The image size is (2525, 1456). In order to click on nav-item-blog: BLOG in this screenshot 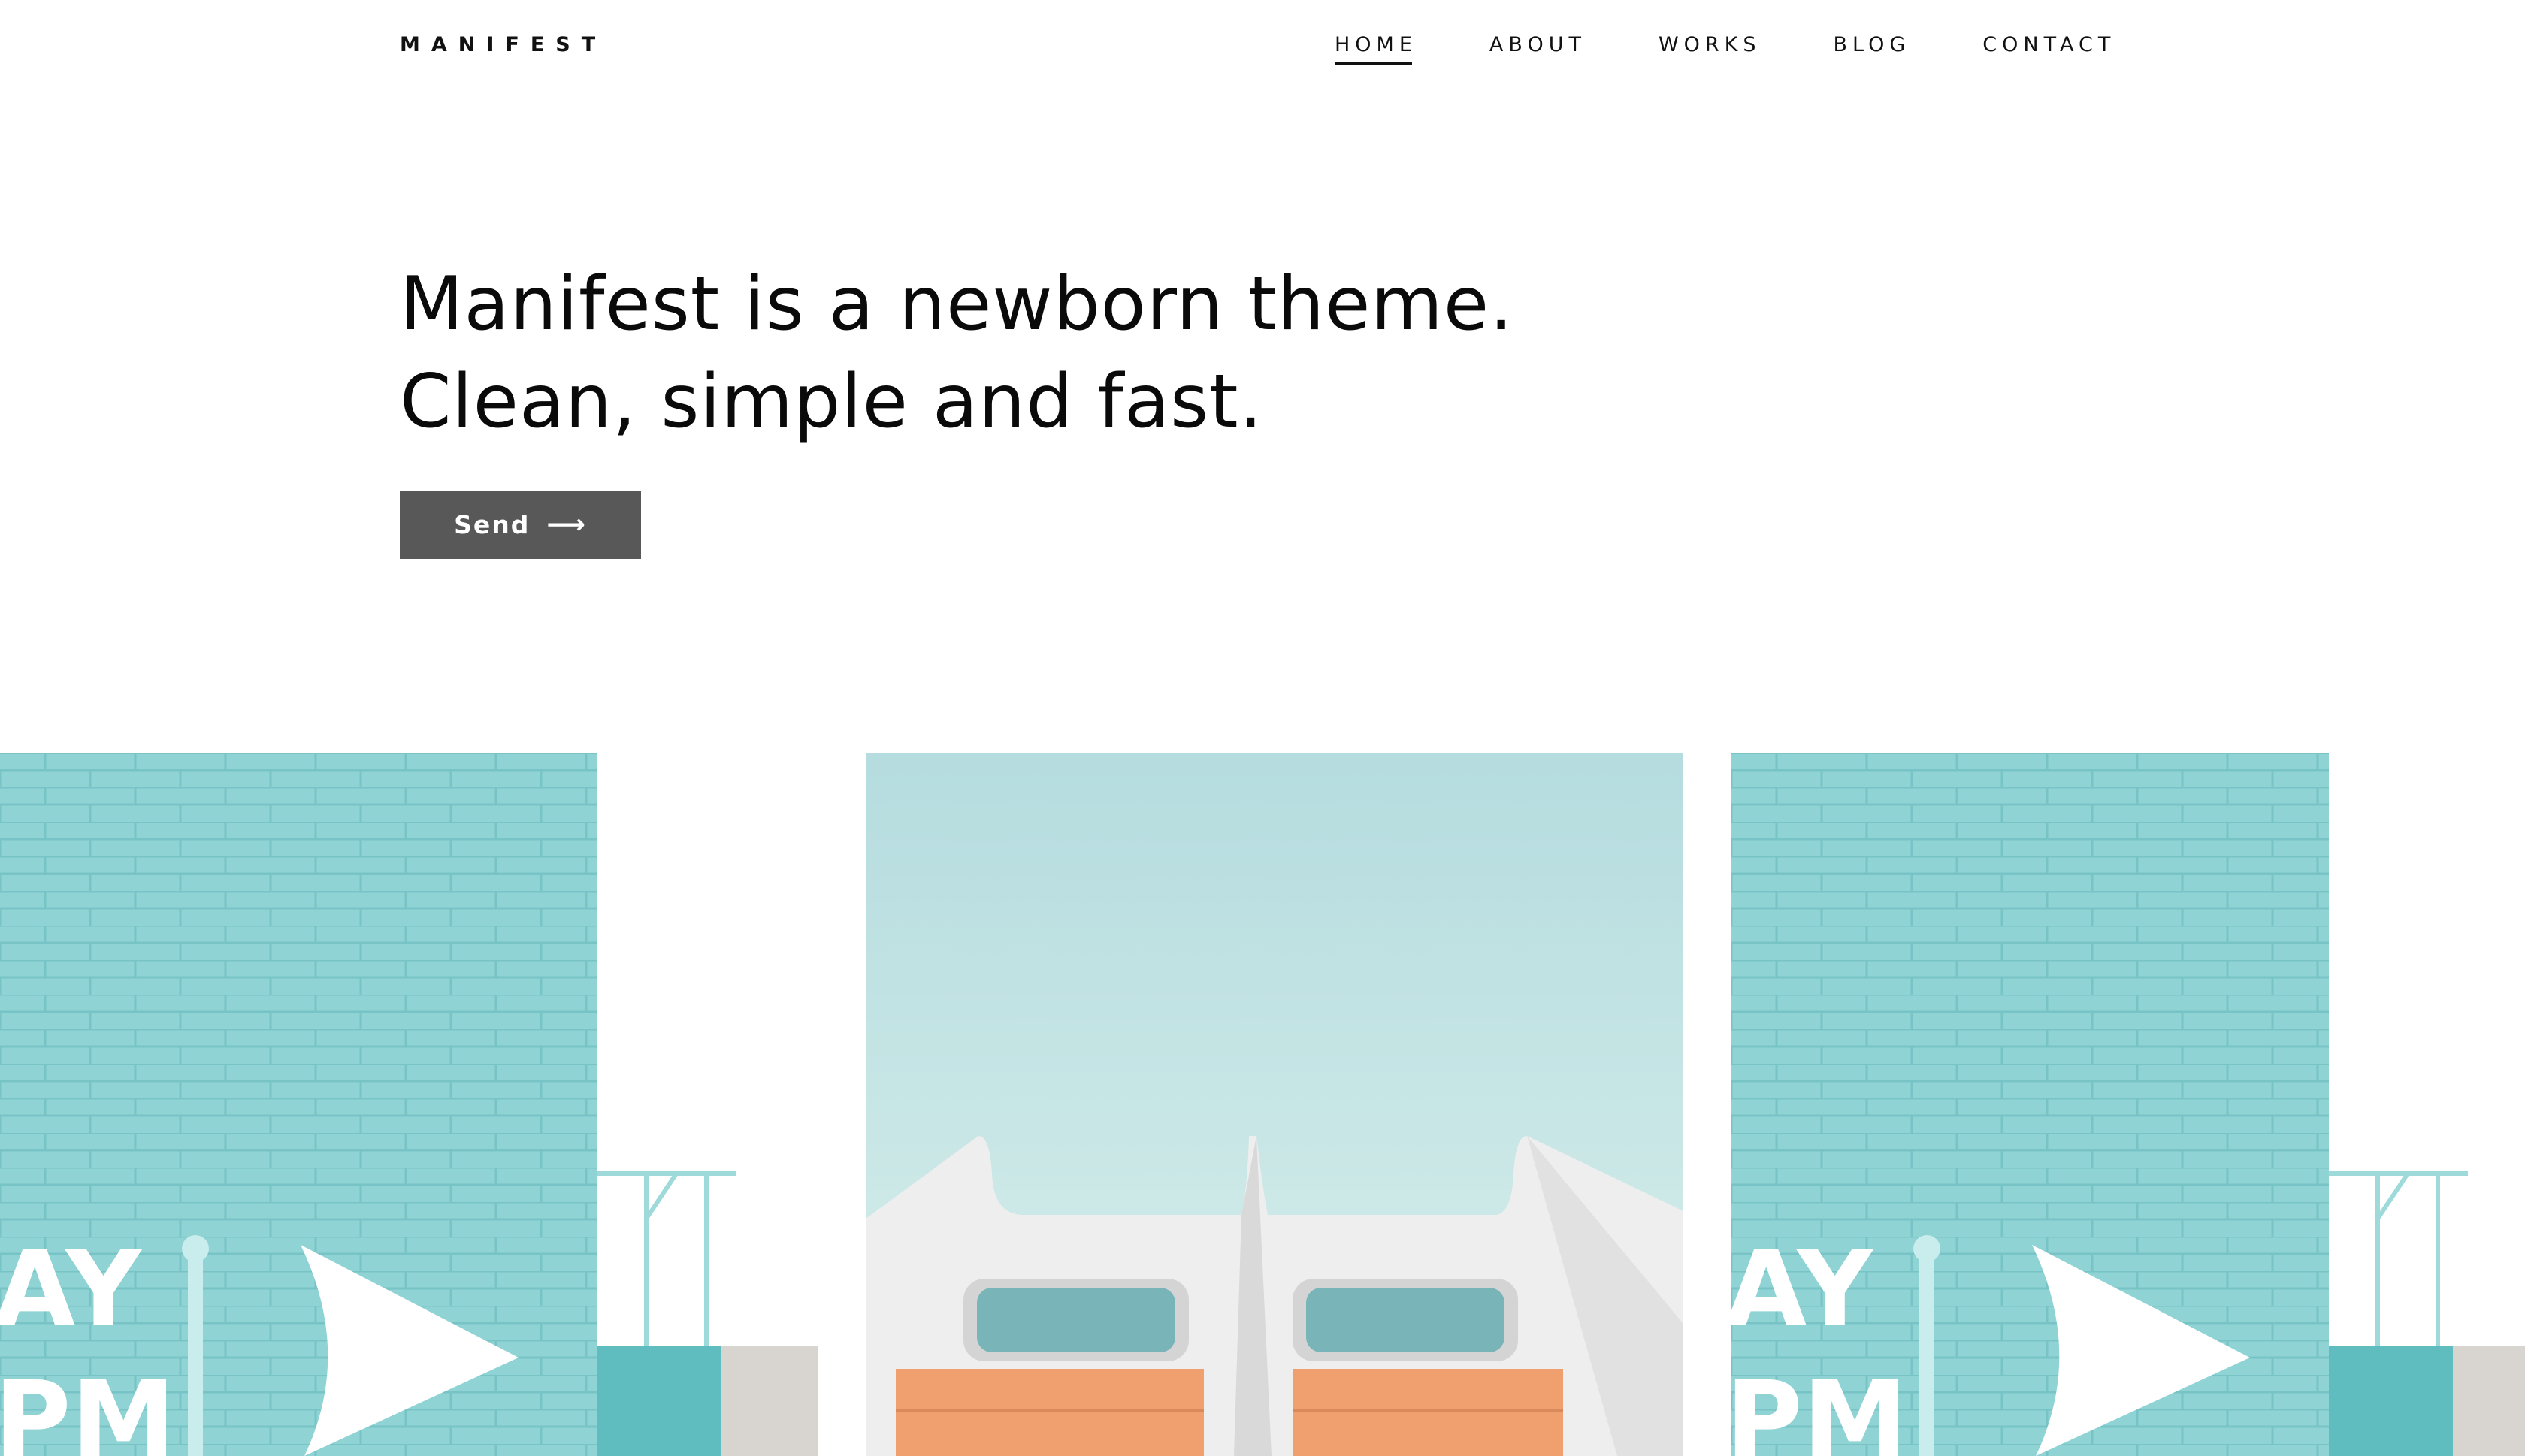, I will do `click(1872, 45)`.